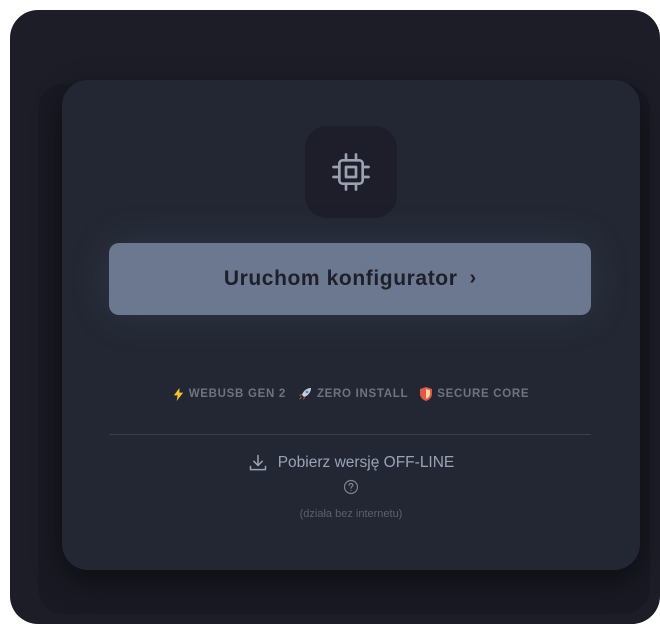 Image resolution: width=660 pixels, height=624 pixels. I want to click on feature-label: SECURE CORE, so click(483, 394).